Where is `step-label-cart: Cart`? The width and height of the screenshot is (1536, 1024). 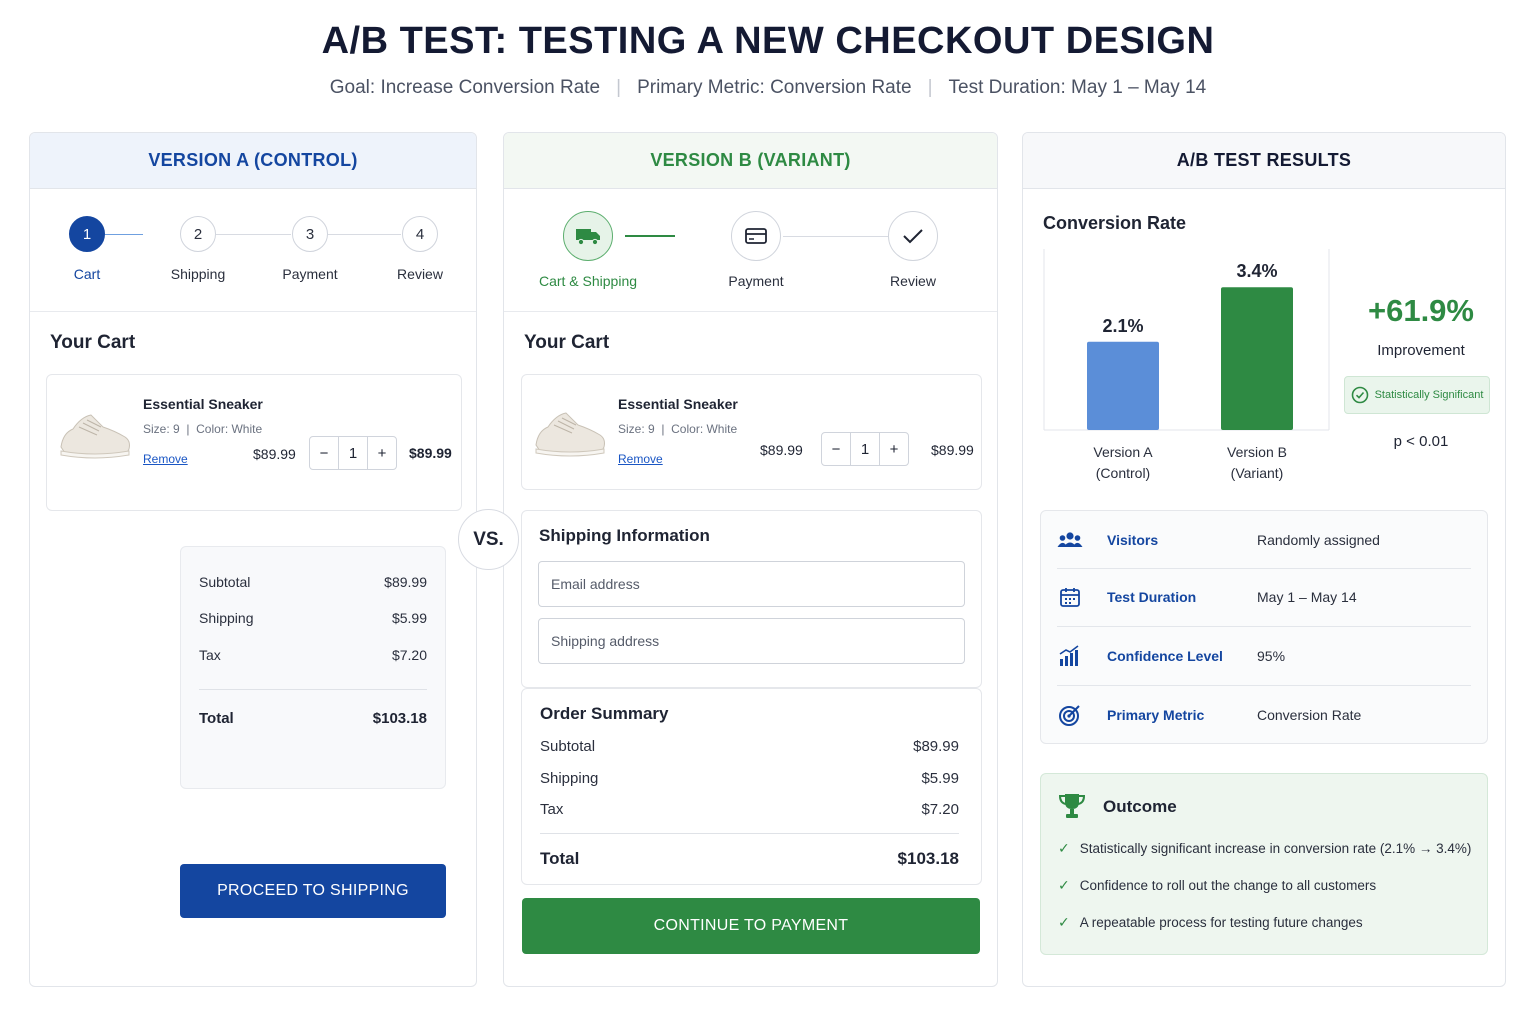 step-label-cart: Cart is located at coordinates (87, 274).